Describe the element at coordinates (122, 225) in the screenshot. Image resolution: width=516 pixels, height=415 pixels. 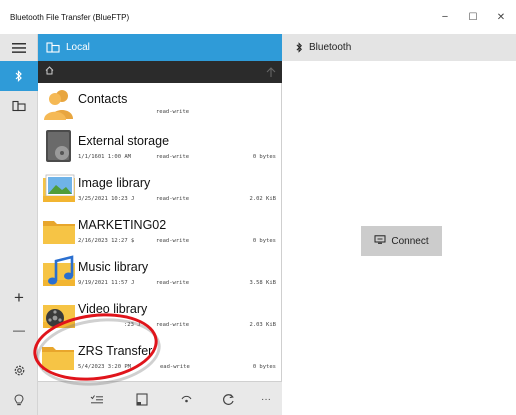
I see `file-name: MARKETING02` at that location.